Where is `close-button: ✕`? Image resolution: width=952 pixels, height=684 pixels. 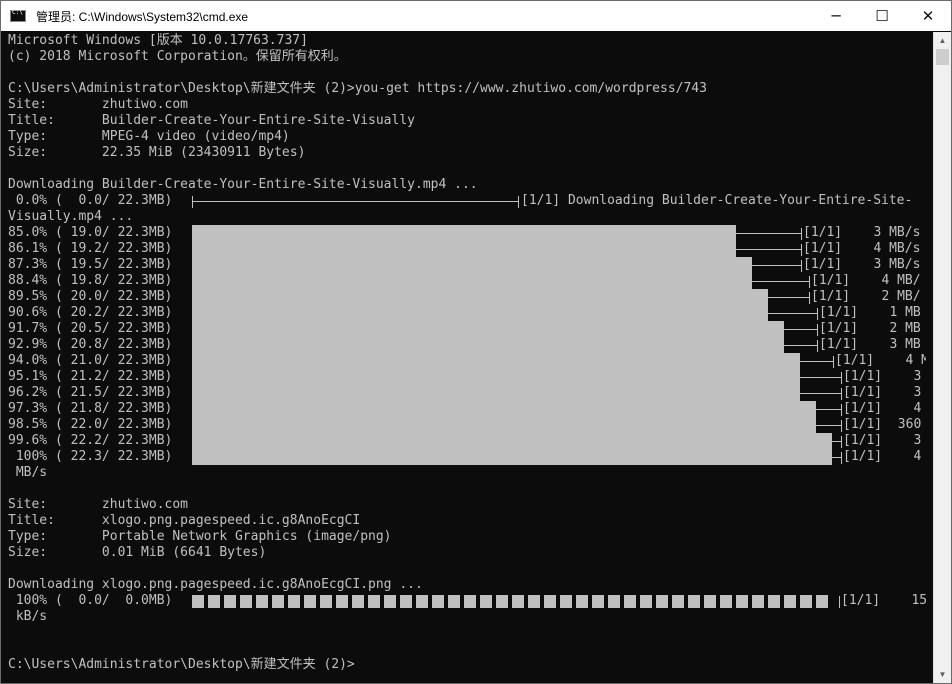 close-button: ✕ is located at coordinates (928, 16).